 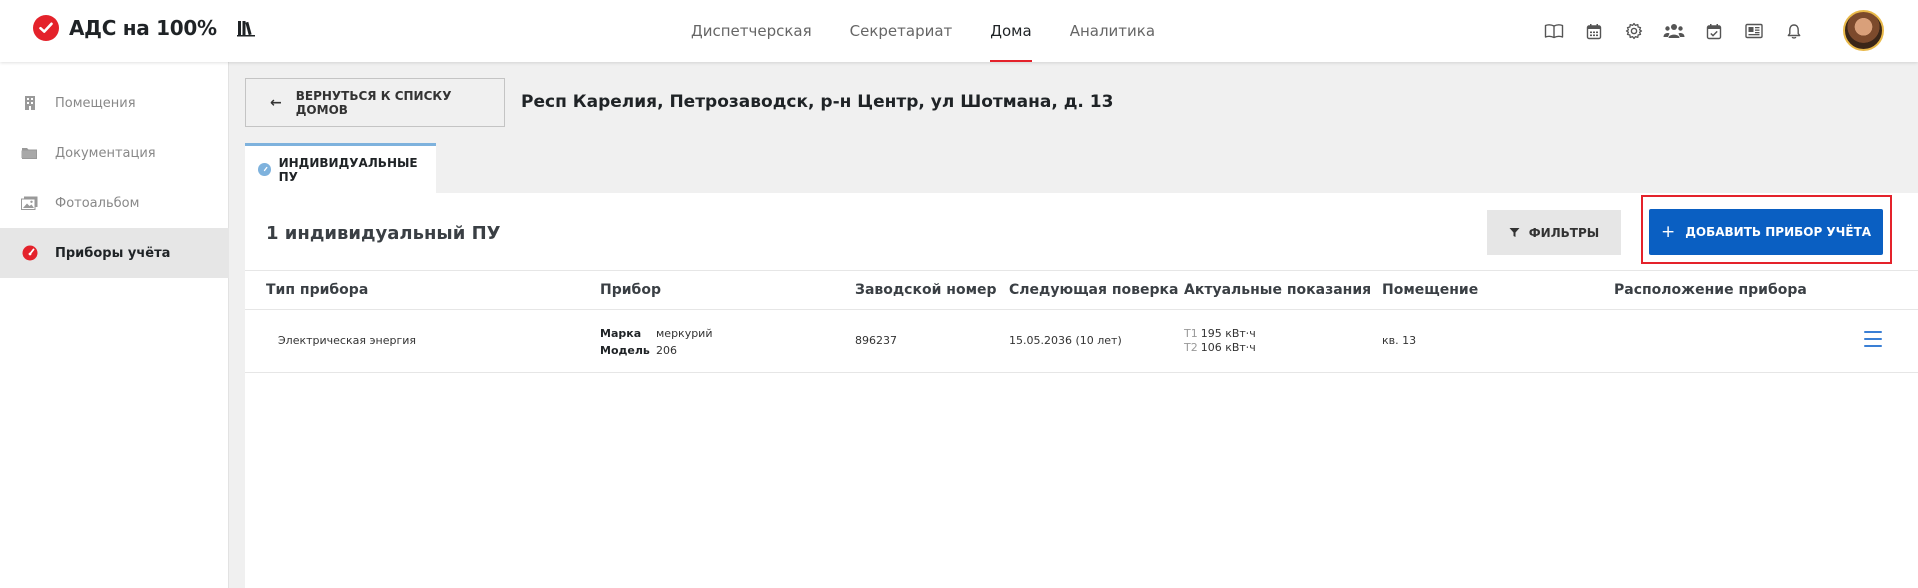 What do you see at coordinates (1093, 290) in the screenshot?
I see `column-header-next-check: Следующая поверка` at bounding box center [1093, 290].